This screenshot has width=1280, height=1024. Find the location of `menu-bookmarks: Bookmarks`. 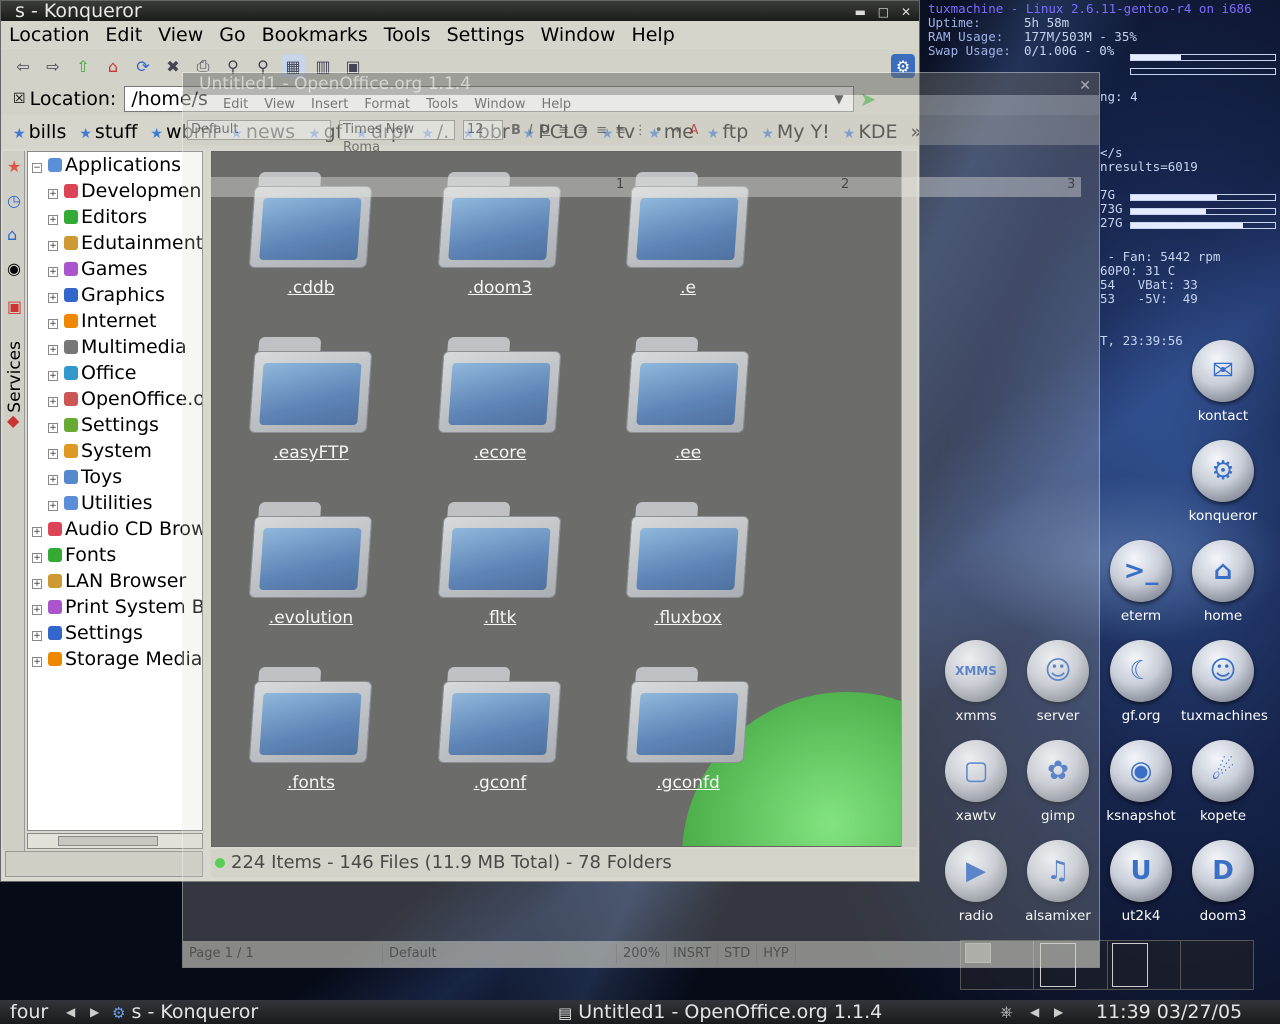

menu-bookmarks: Bookmarks is located at coordinates (315, 35).